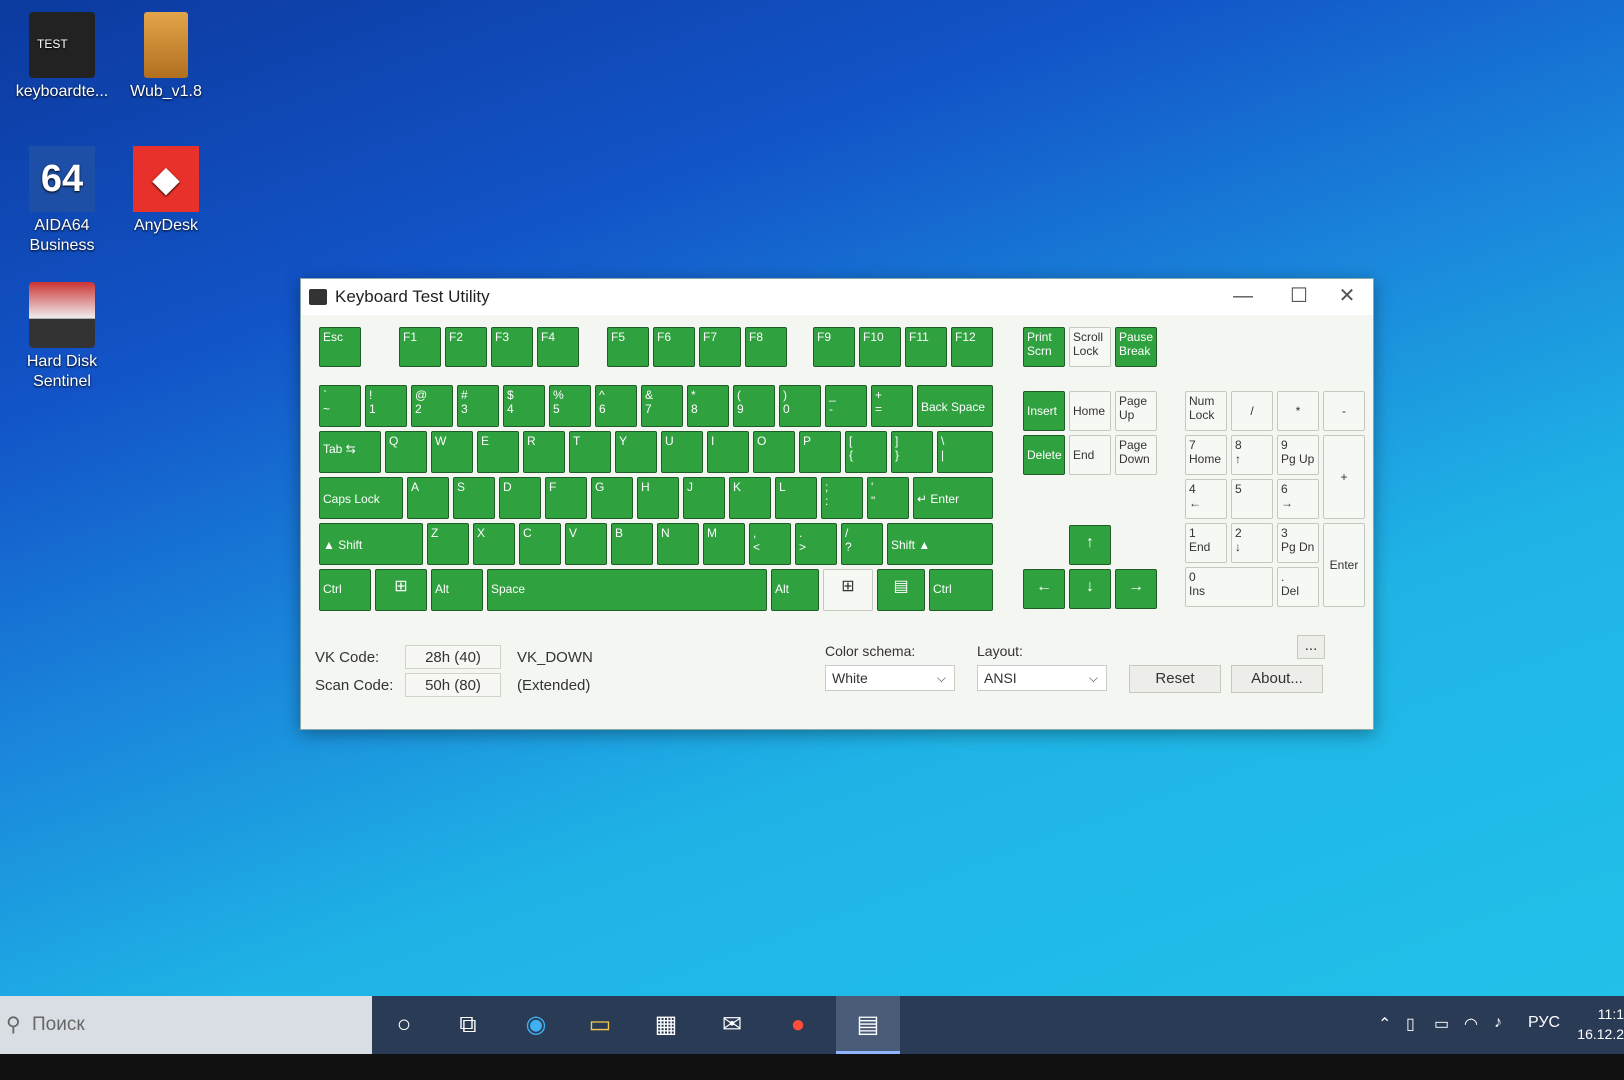 This screenshot has height=1080, width=1624. What do you see at coordinates (798, 1025) in the screenshot?
I see `yandex-browser-icon: ●` at bounding box center [798, 1025].